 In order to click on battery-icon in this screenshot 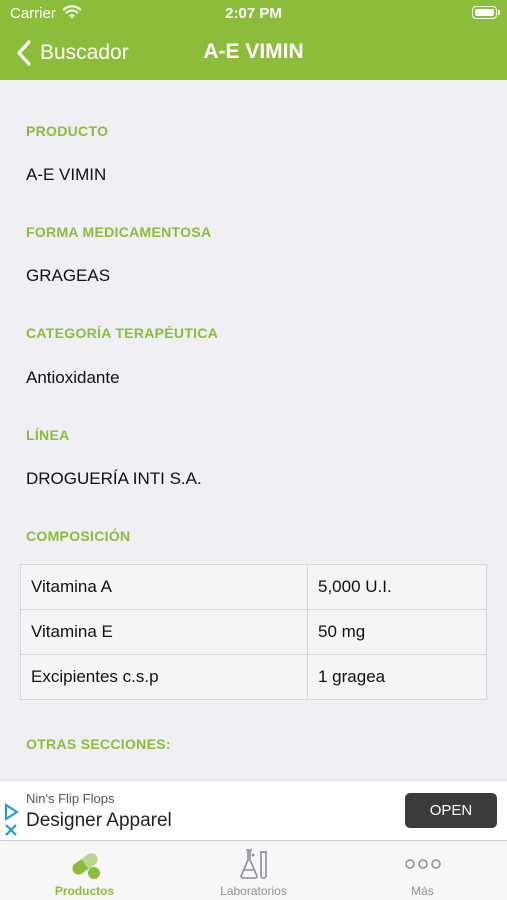, I will do `click(486, 12)`.